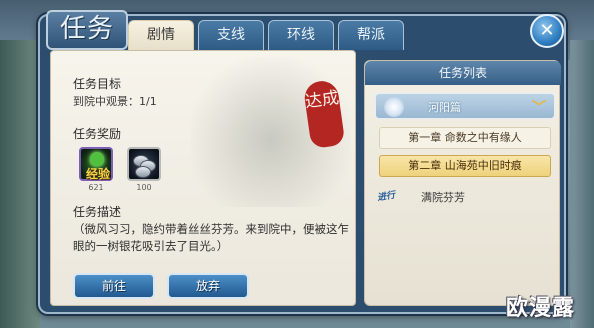 The width and height of the screenshot is (594, 328). I want to click on goal-progress: 到院中观景：1/1, so click(115, 101).